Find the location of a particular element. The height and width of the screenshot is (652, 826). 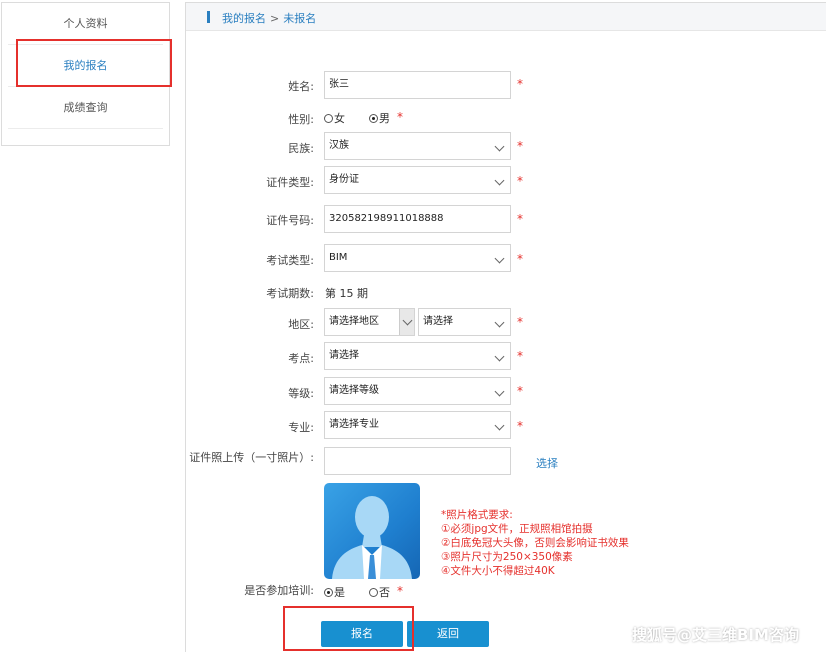

name-input: 张三 is located at coordinates (417, 85).